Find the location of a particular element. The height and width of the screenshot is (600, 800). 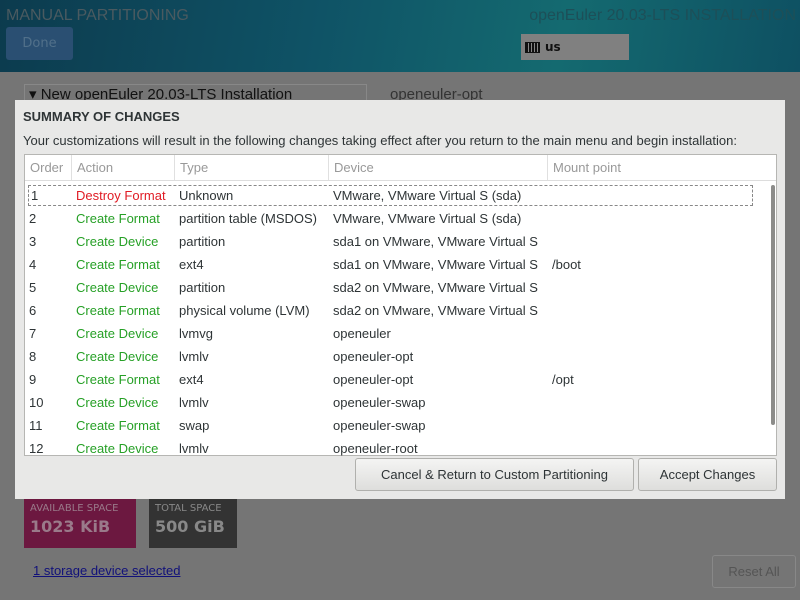

order-cell: 1 is located at coordinates (35, 195).